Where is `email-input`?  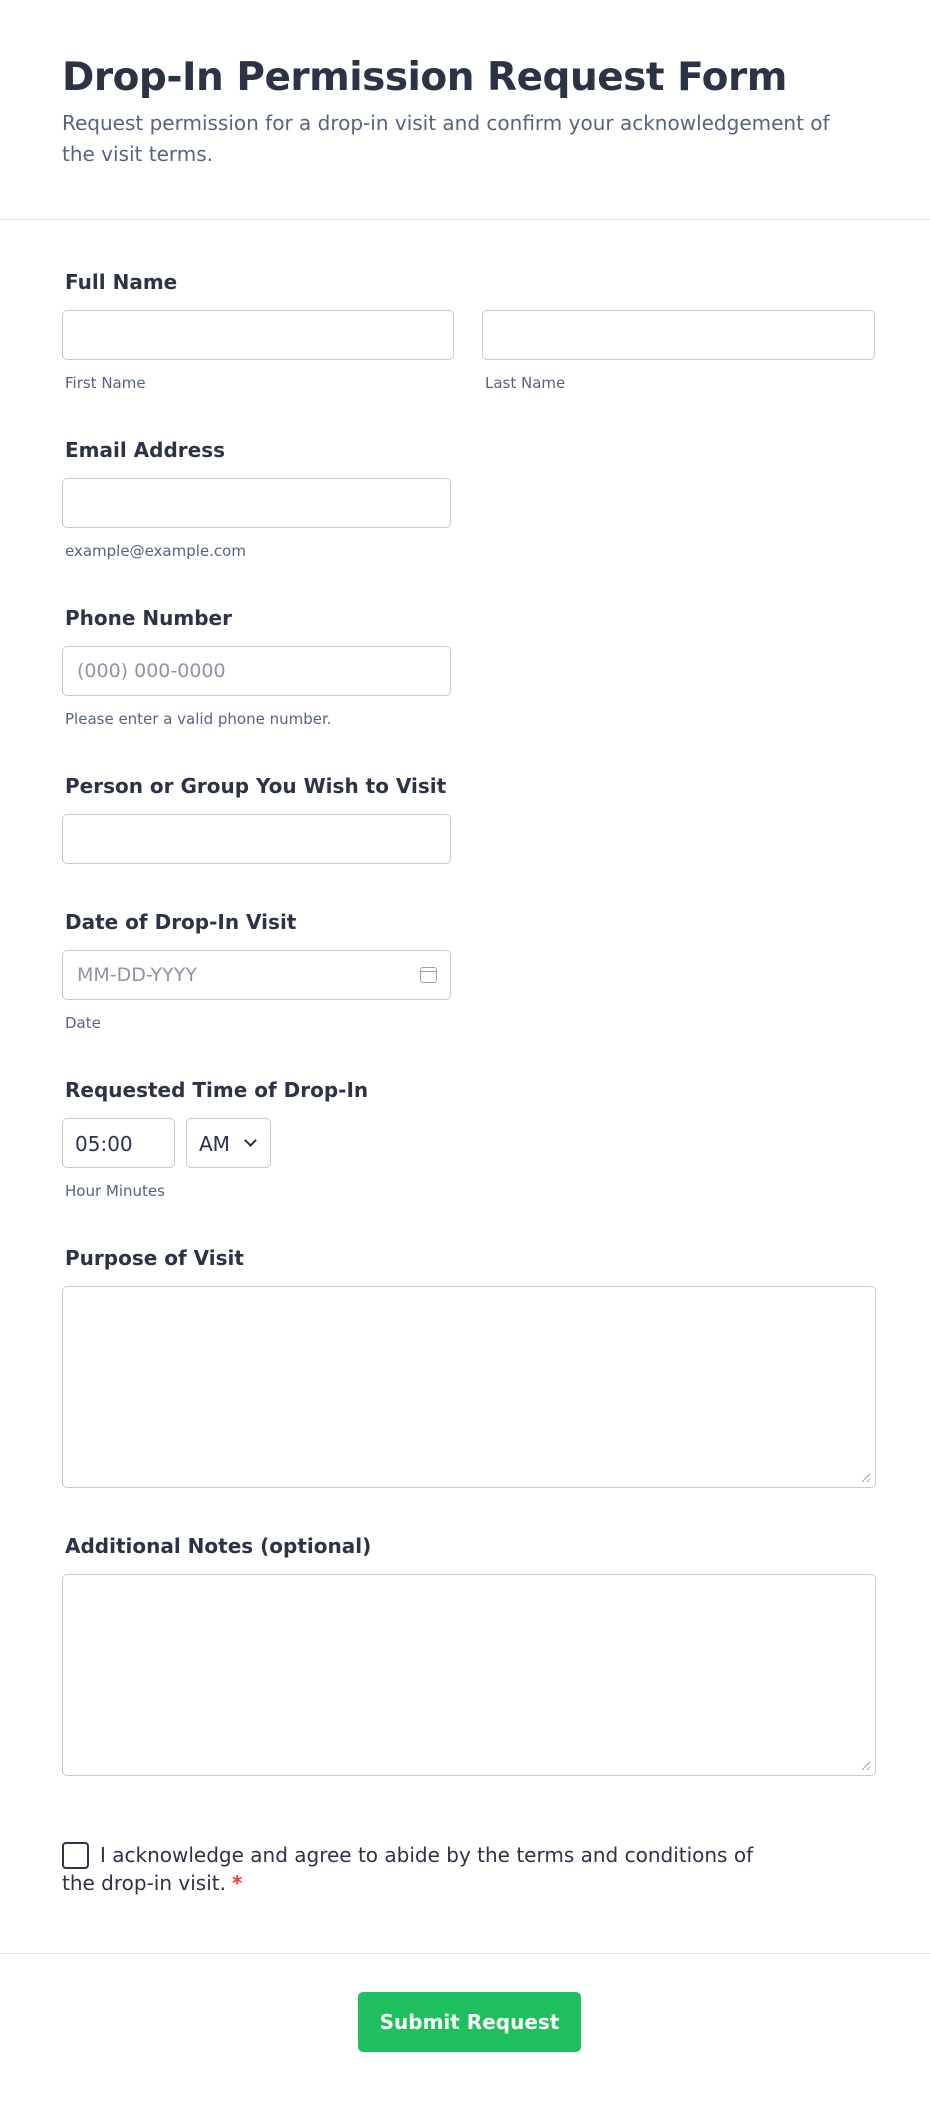 email-input is located at coordinates (256, 503).